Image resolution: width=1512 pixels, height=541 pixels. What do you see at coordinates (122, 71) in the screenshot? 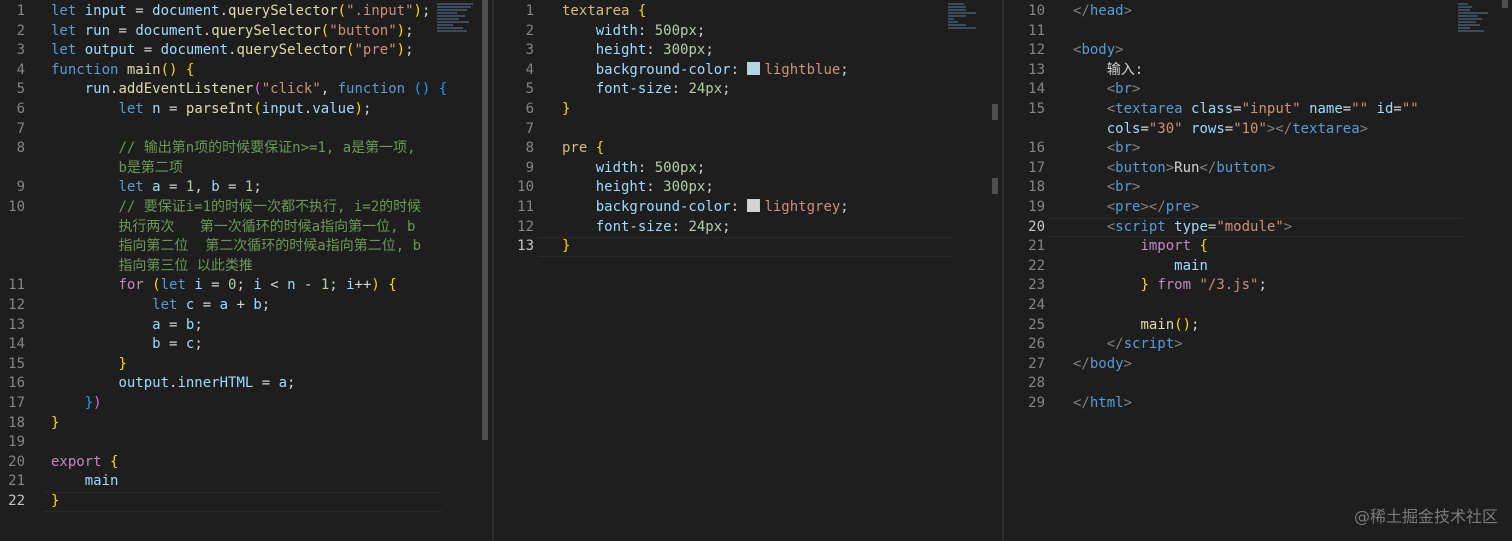
I see `code-text: function main() {` at bounding box center [122, 71].